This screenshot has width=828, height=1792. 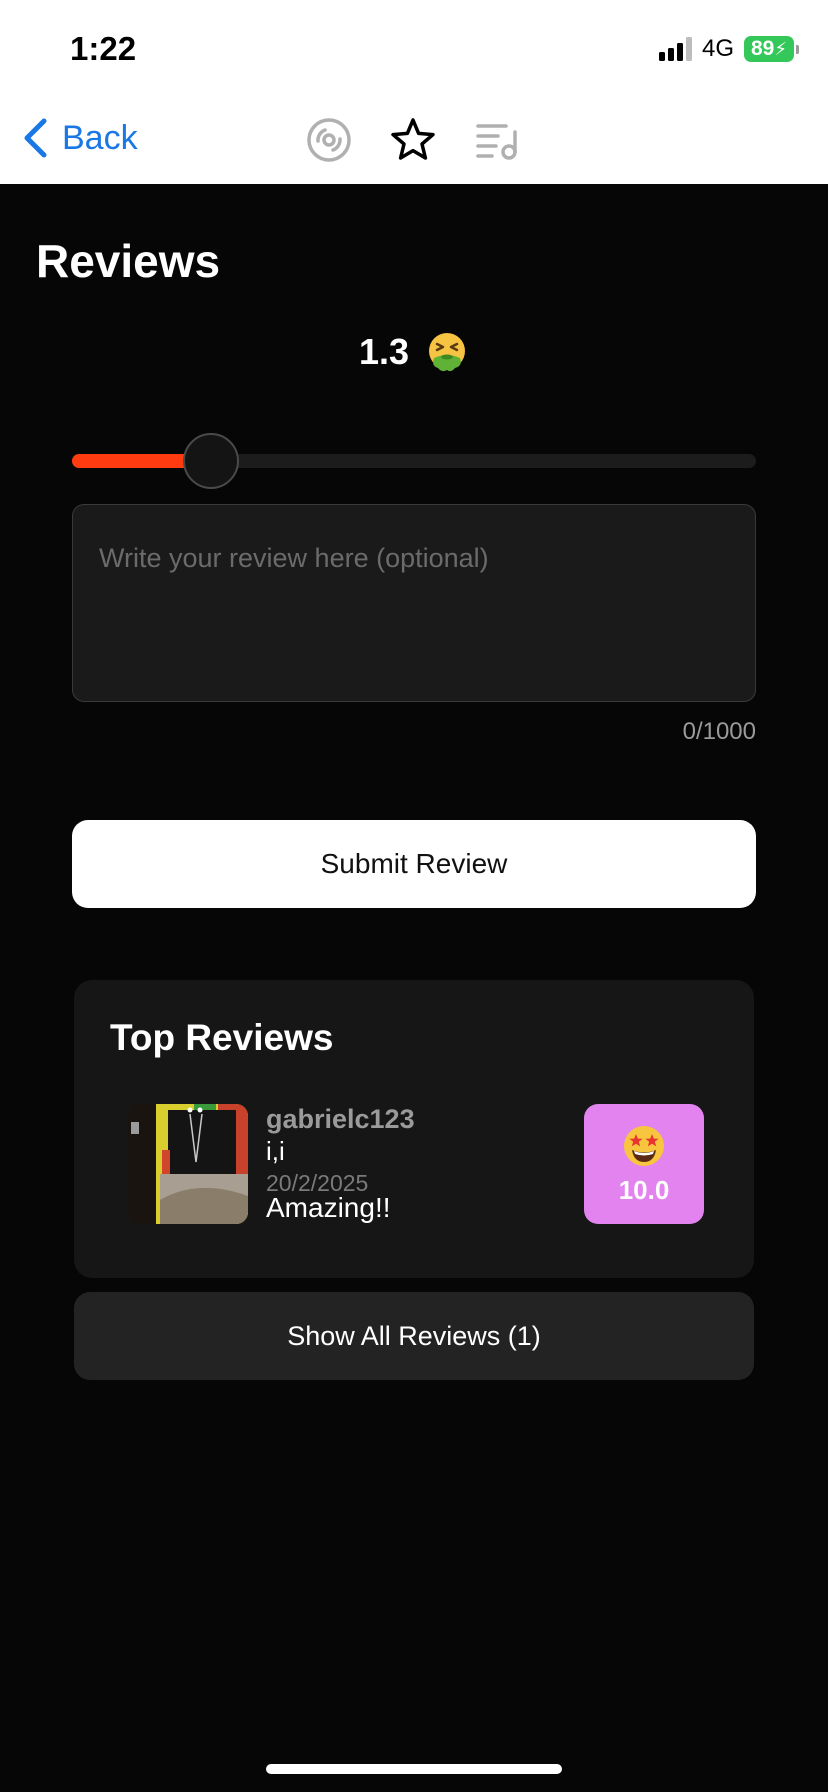 What do you see at coordinates (414, 48) in the screenshot?
I see `status-bar: 1:22 4G 89 ⚡` at bounding box center [414, 48].